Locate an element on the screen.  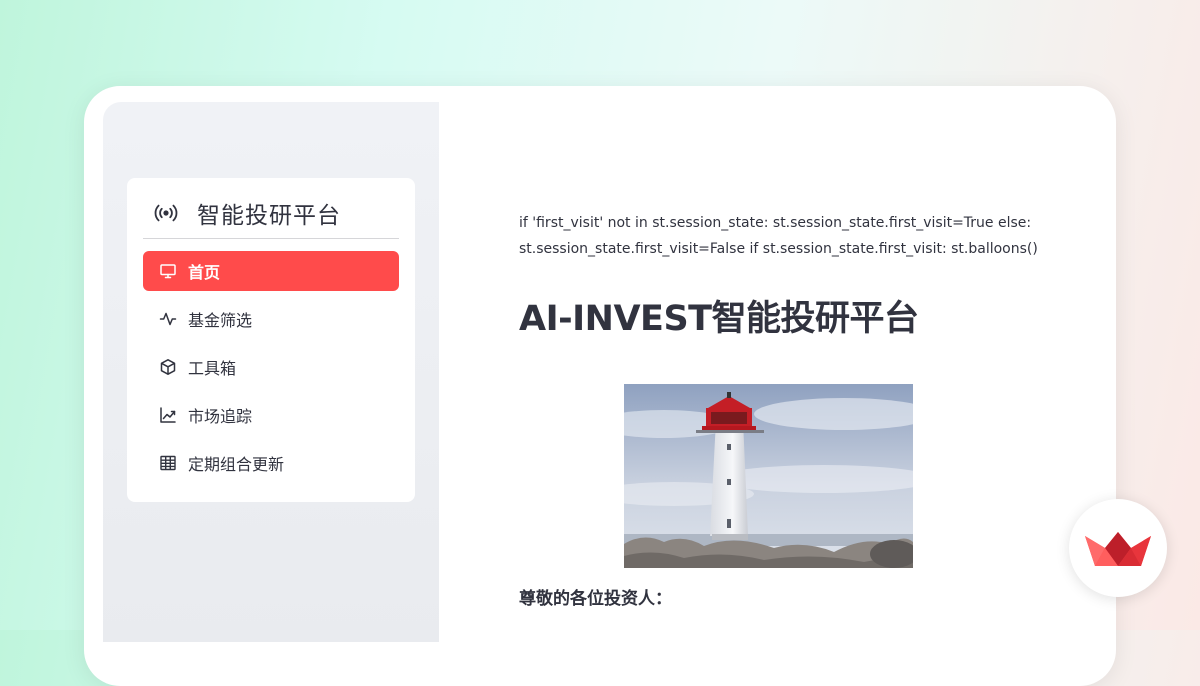
menu-divider is located at coordinates (271, 238).